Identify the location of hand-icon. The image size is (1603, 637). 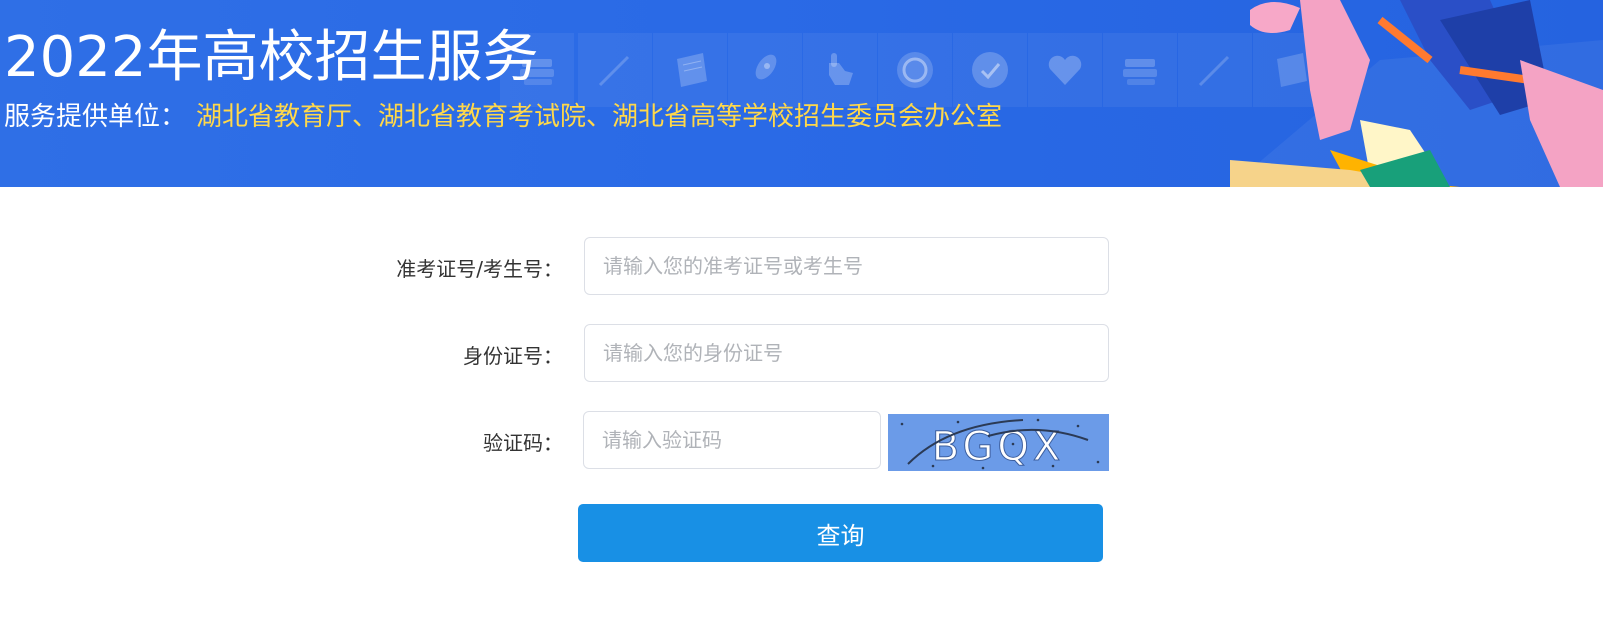
(840, 70).